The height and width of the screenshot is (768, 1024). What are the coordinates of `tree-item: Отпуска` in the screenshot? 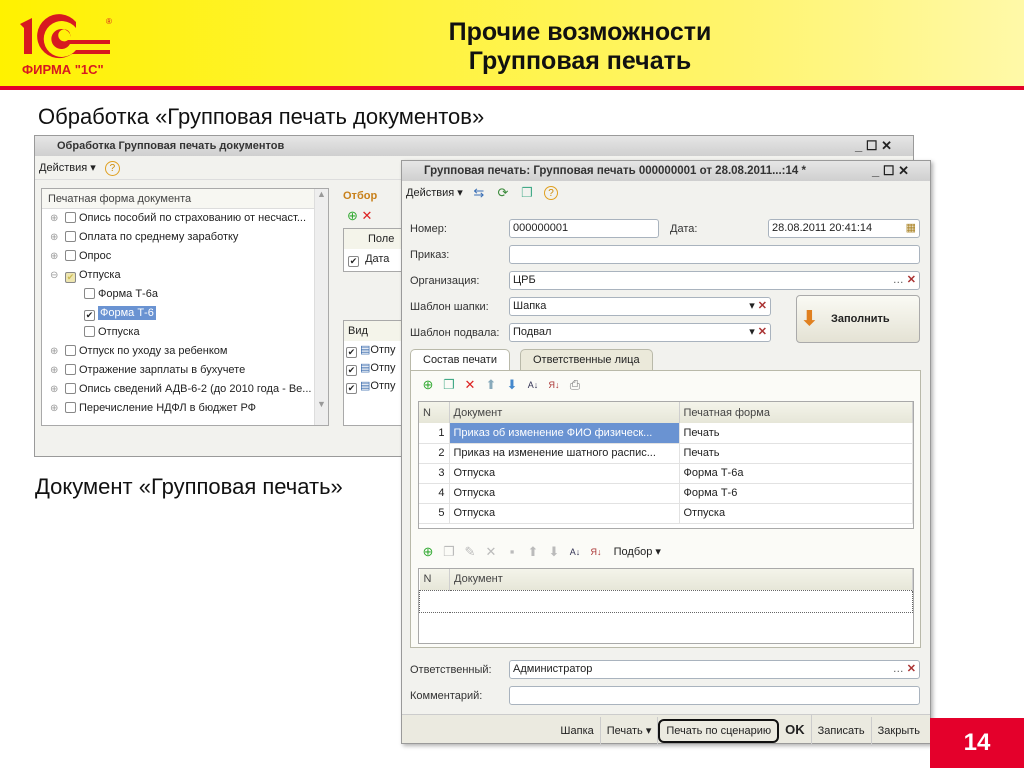 It's located at (185, 332).